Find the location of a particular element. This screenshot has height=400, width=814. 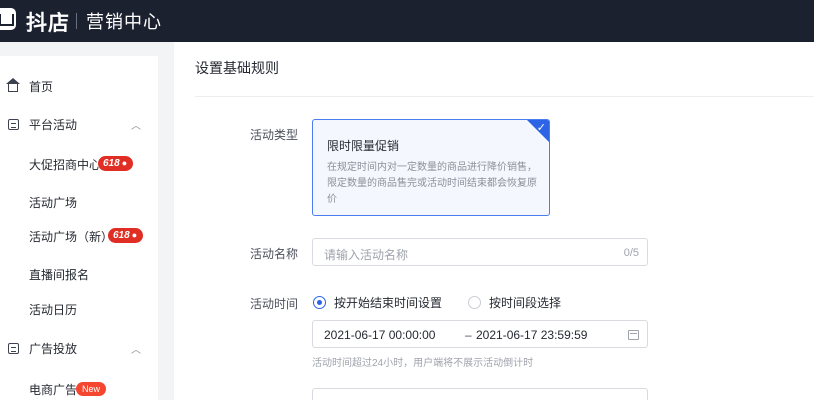

activity-type-label: 活动类型 is located at coordinates (273, 135).